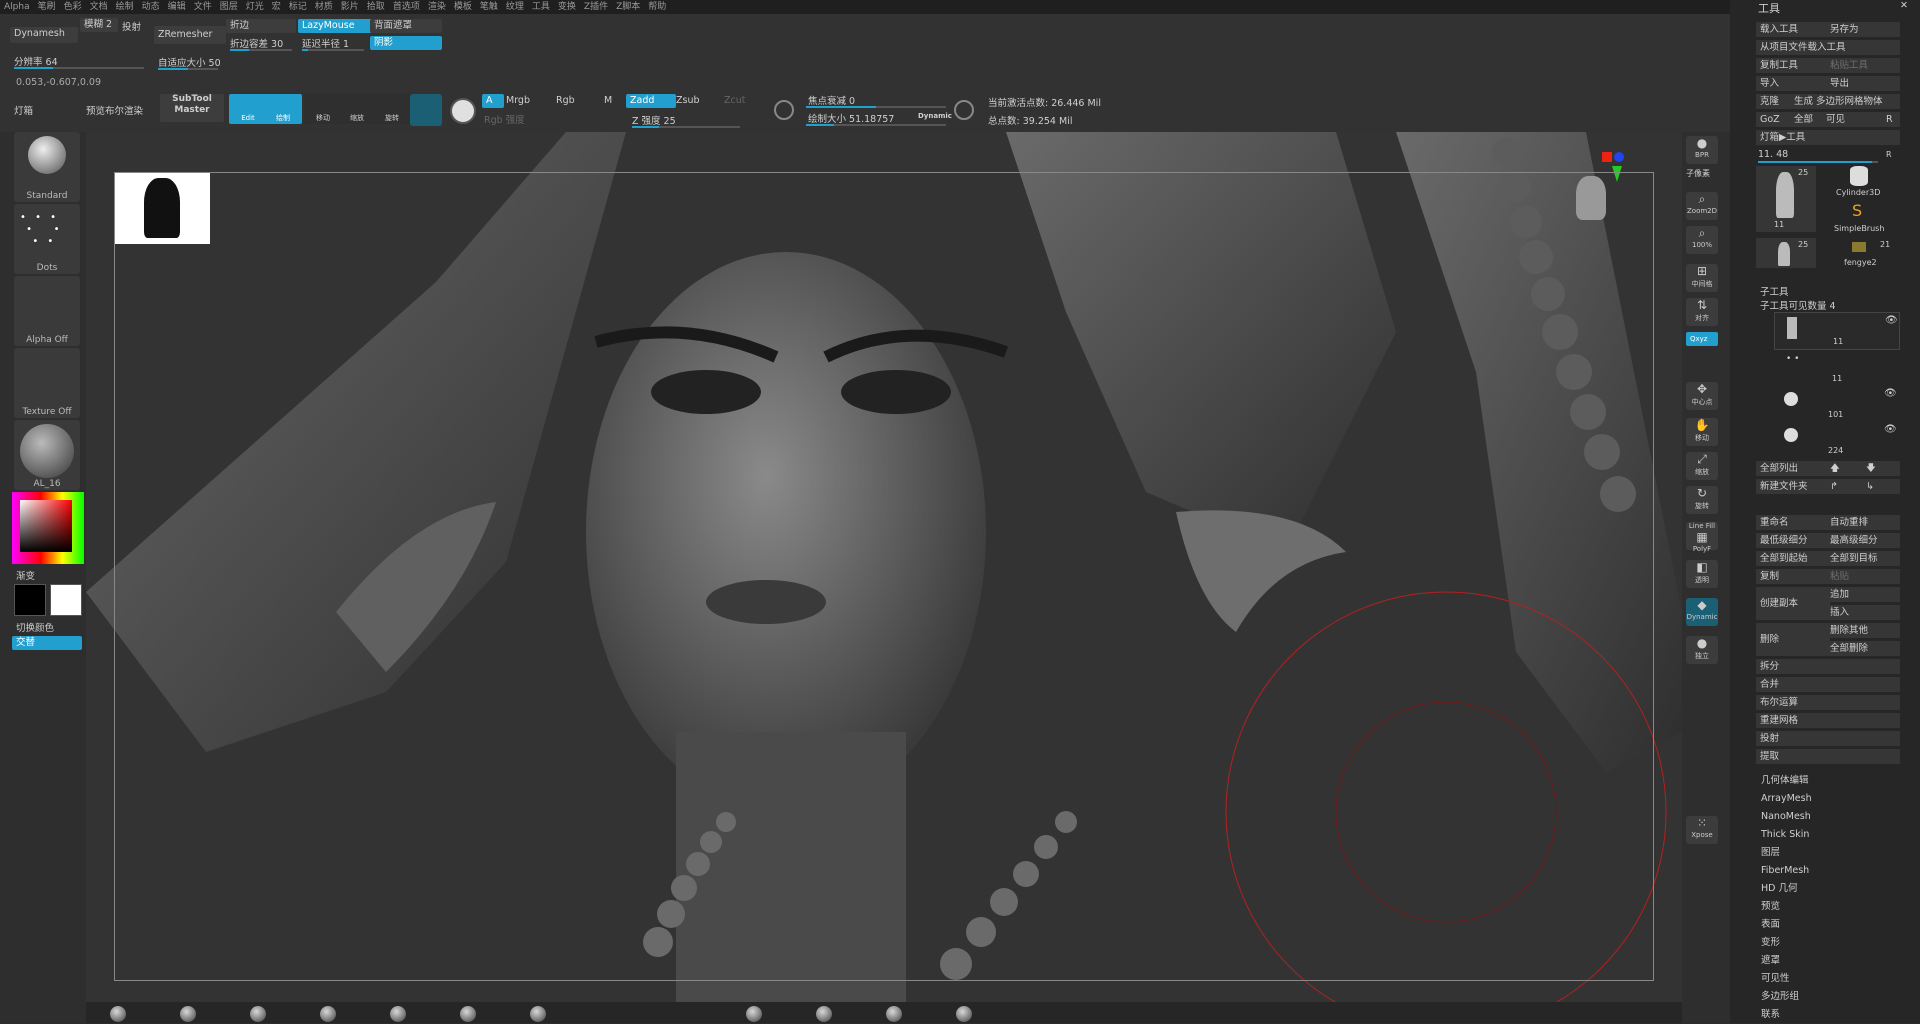 This screenshot has height=1024, width=1920. What do you see at coordinates (44, 35) in the screenshot?
I see `dynamesh-button: Dynamesh` at bounding box center [44, 35].